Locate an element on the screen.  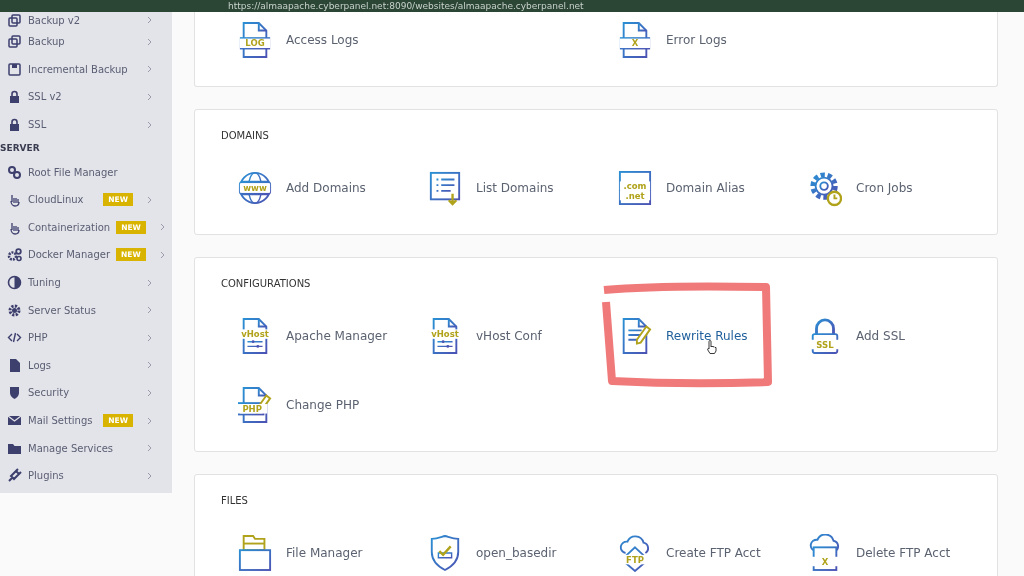
sidebar-item-label: Server Status is located at coordinates (80, 310).